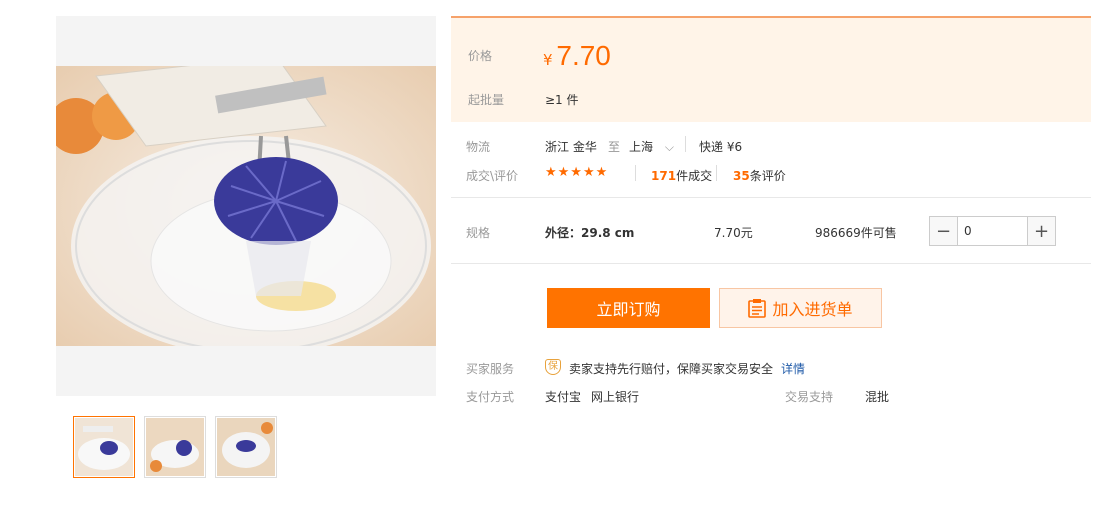 This screenshot has height=508, width=1096. Describe the element at coordinates (577, 172) in the screenshot. I see `rating-stars: ★★★★★` at that location.